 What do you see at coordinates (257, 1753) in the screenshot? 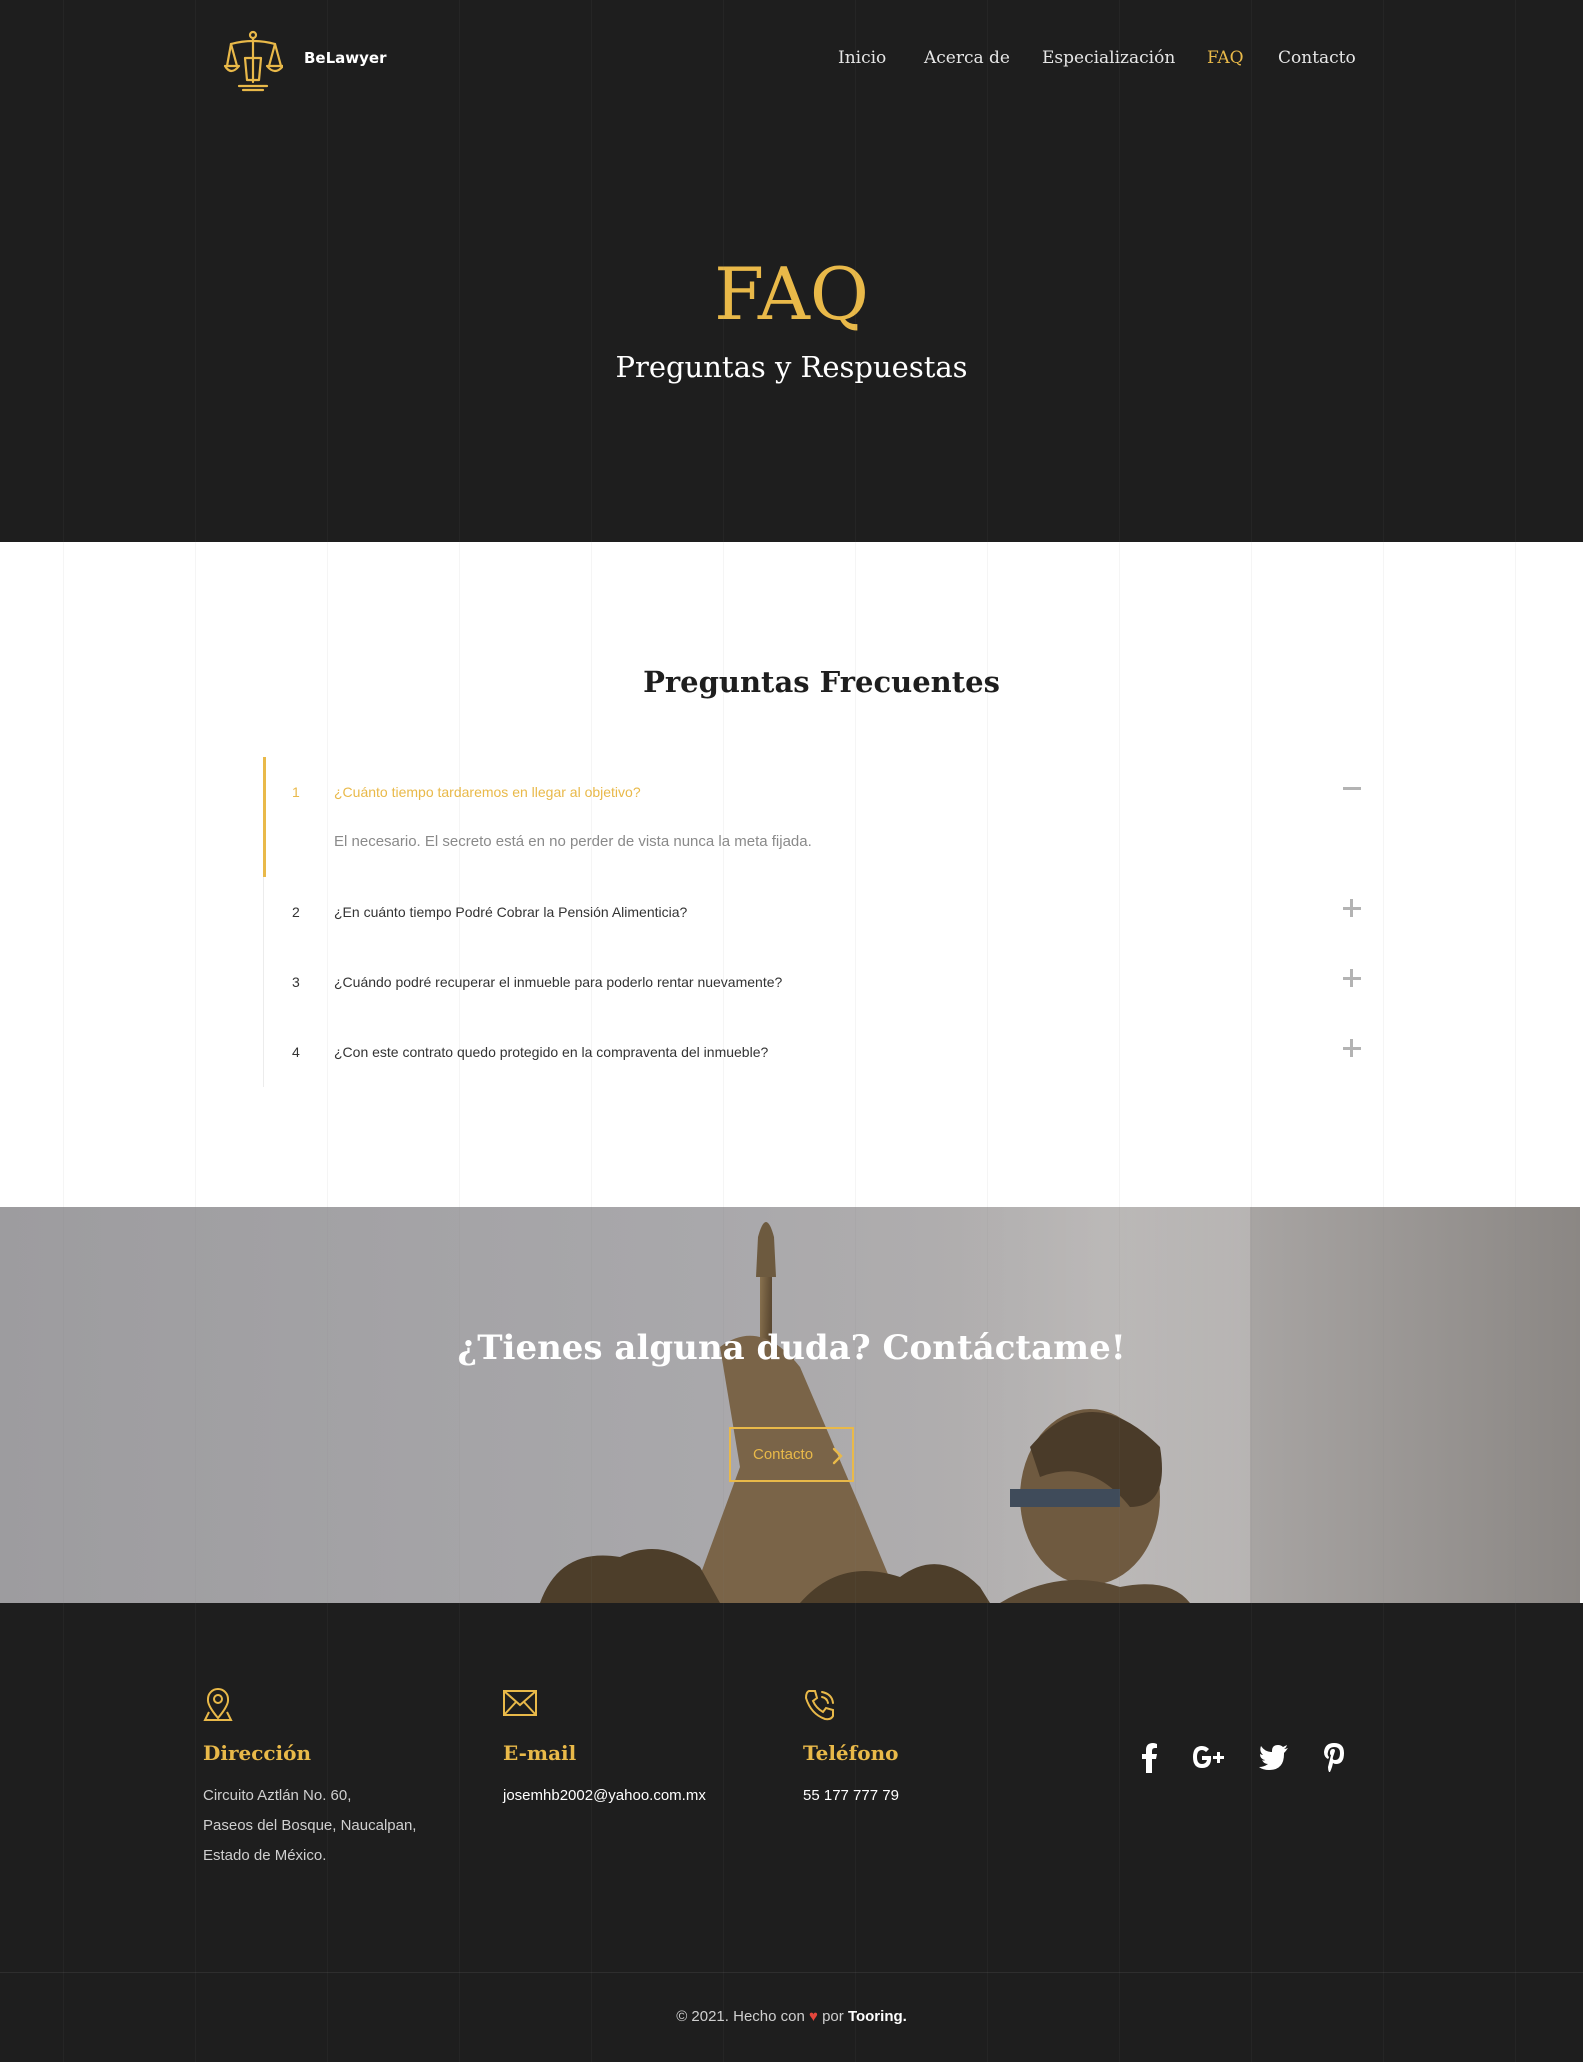
I see `address-title: Dirección` at bounding box center [257, 1753].